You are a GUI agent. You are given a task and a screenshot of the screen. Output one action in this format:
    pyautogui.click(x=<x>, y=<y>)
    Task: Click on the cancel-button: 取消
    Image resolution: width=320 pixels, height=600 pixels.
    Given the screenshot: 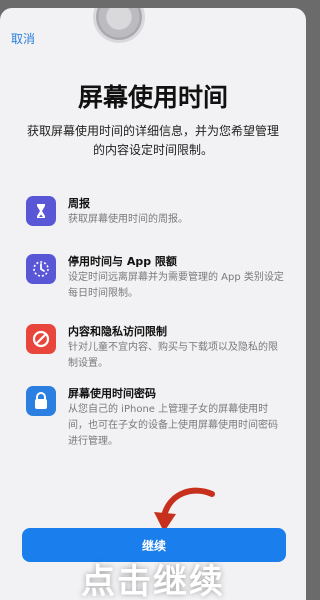 What is the action you would take?
    pyautogui.click(x=23, y=38)
    